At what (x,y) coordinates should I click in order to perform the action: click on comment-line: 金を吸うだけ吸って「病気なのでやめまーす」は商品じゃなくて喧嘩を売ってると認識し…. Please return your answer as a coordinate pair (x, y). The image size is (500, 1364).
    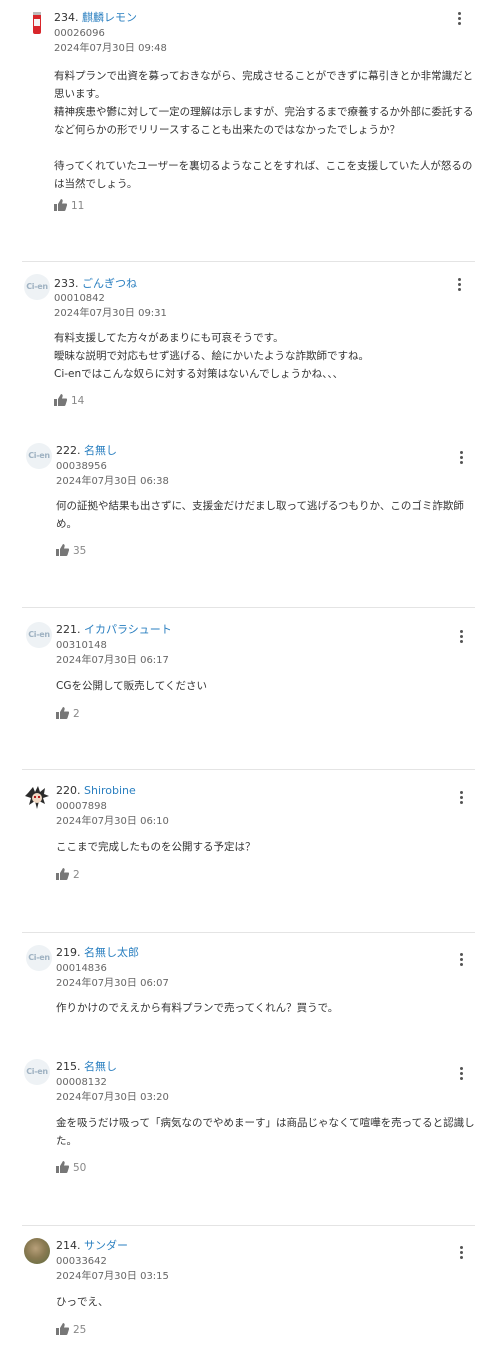
    Looking at the image, I should click on (265, 1132).